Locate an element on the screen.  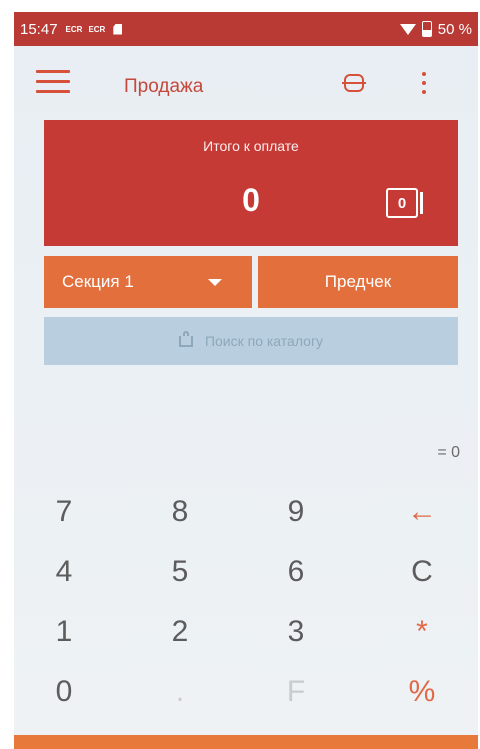
barcode-scan-icon is located at coordinates (354, 83).